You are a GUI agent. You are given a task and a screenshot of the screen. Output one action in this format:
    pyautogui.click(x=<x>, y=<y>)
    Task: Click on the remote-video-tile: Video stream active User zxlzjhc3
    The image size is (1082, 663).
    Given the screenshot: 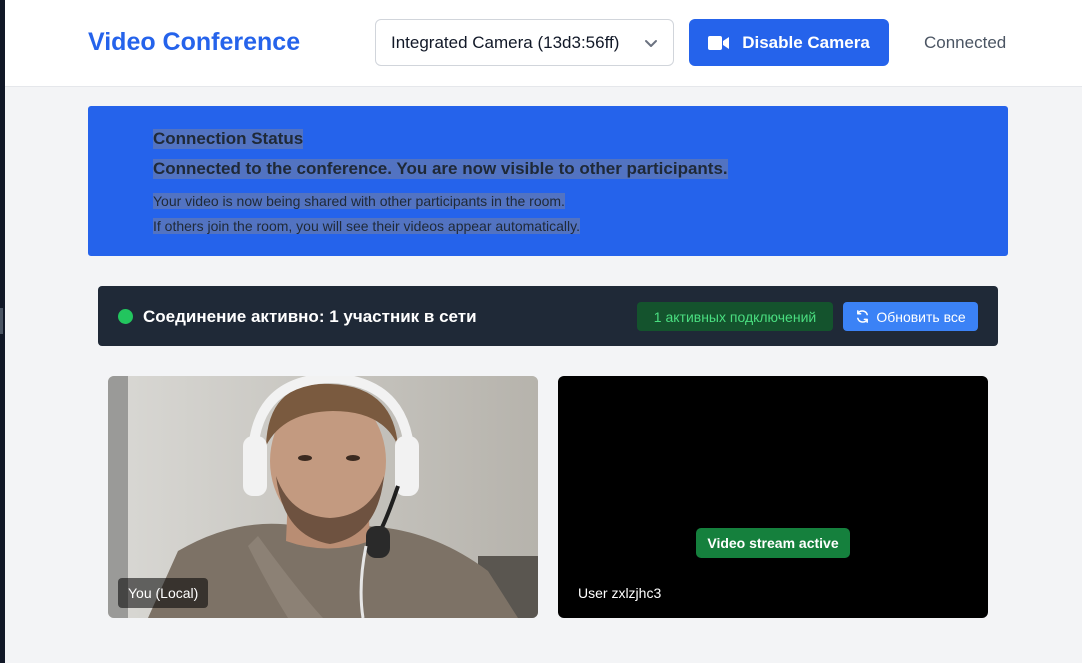 What is the action you would take?
    pyautogui.click(x=773, y=497)
    